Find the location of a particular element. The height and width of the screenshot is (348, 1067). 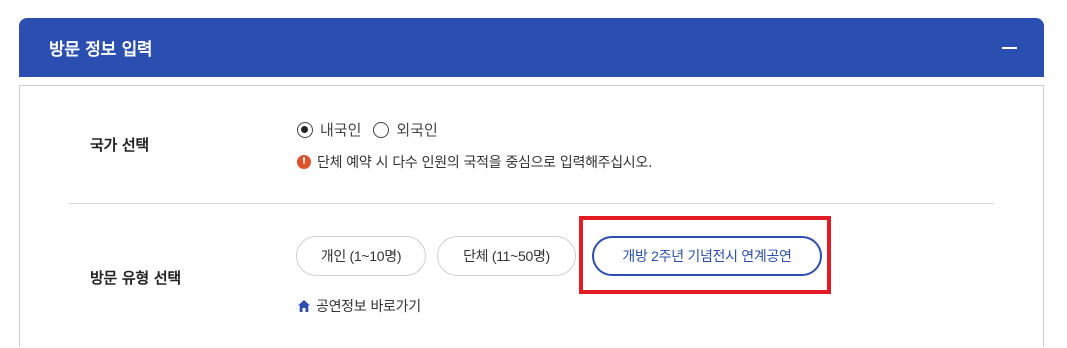

country-radio-group: 내국인 외국인 is located at coordinates (373, 129).